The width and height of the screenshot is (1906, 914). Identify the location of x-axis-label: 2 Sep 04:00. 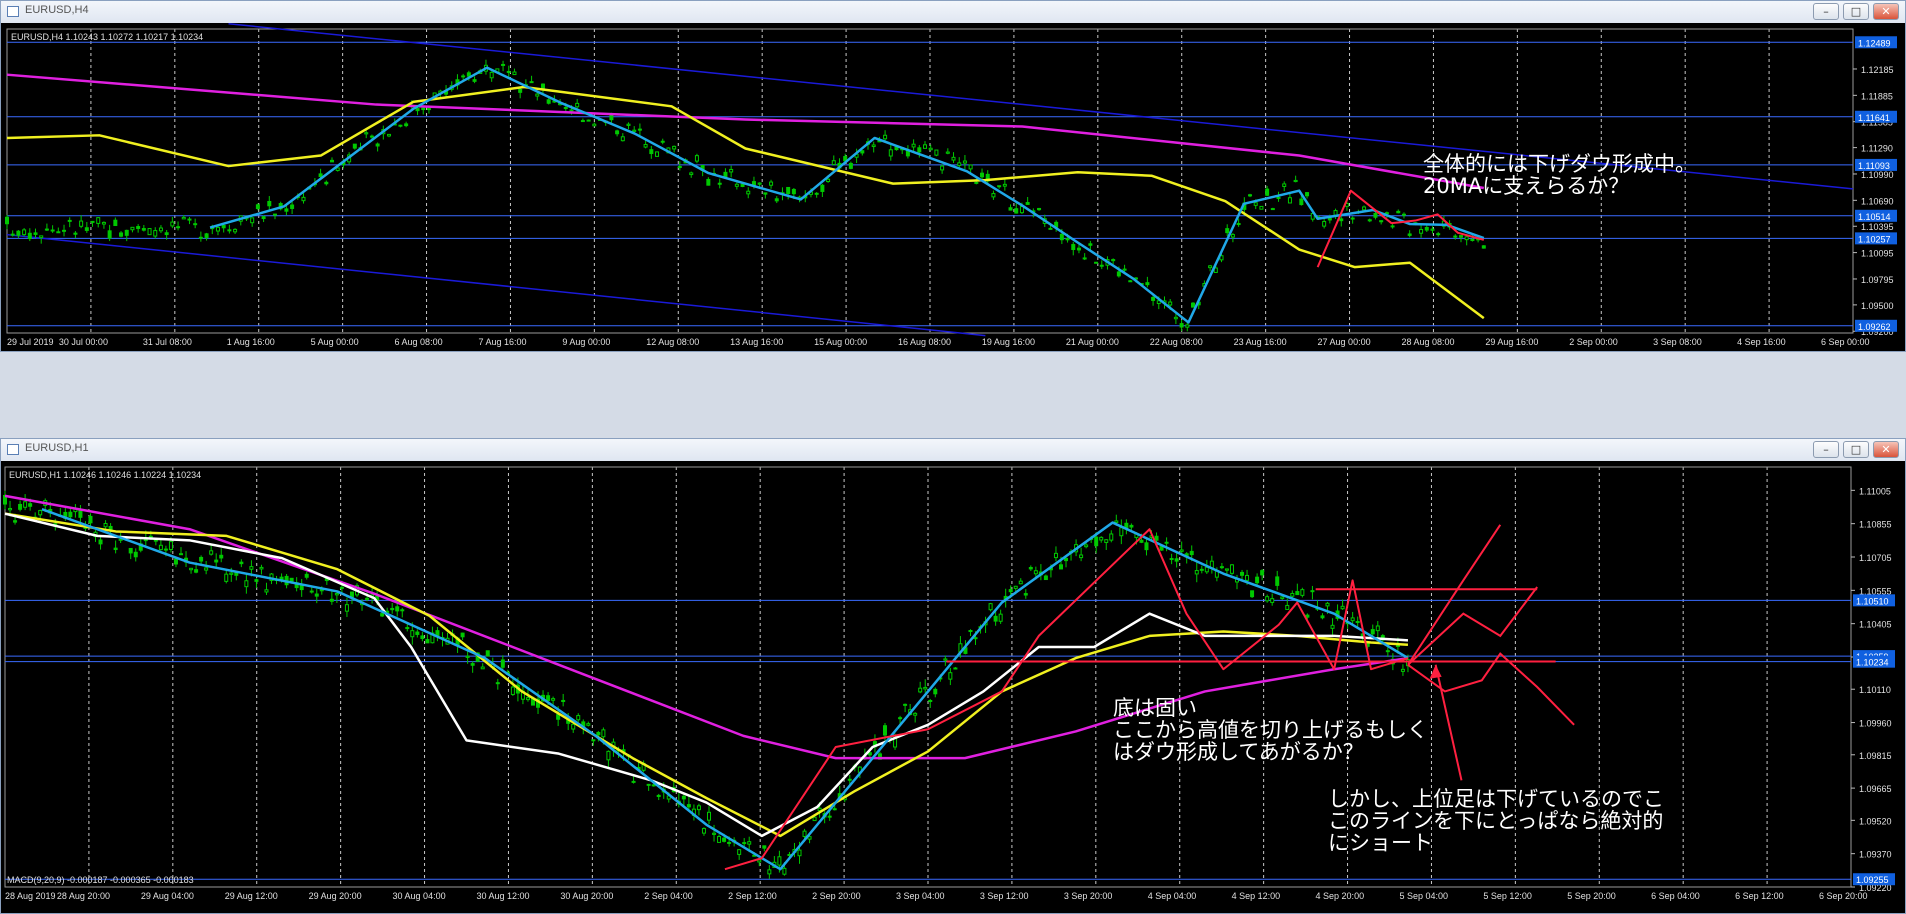
(668, 896).